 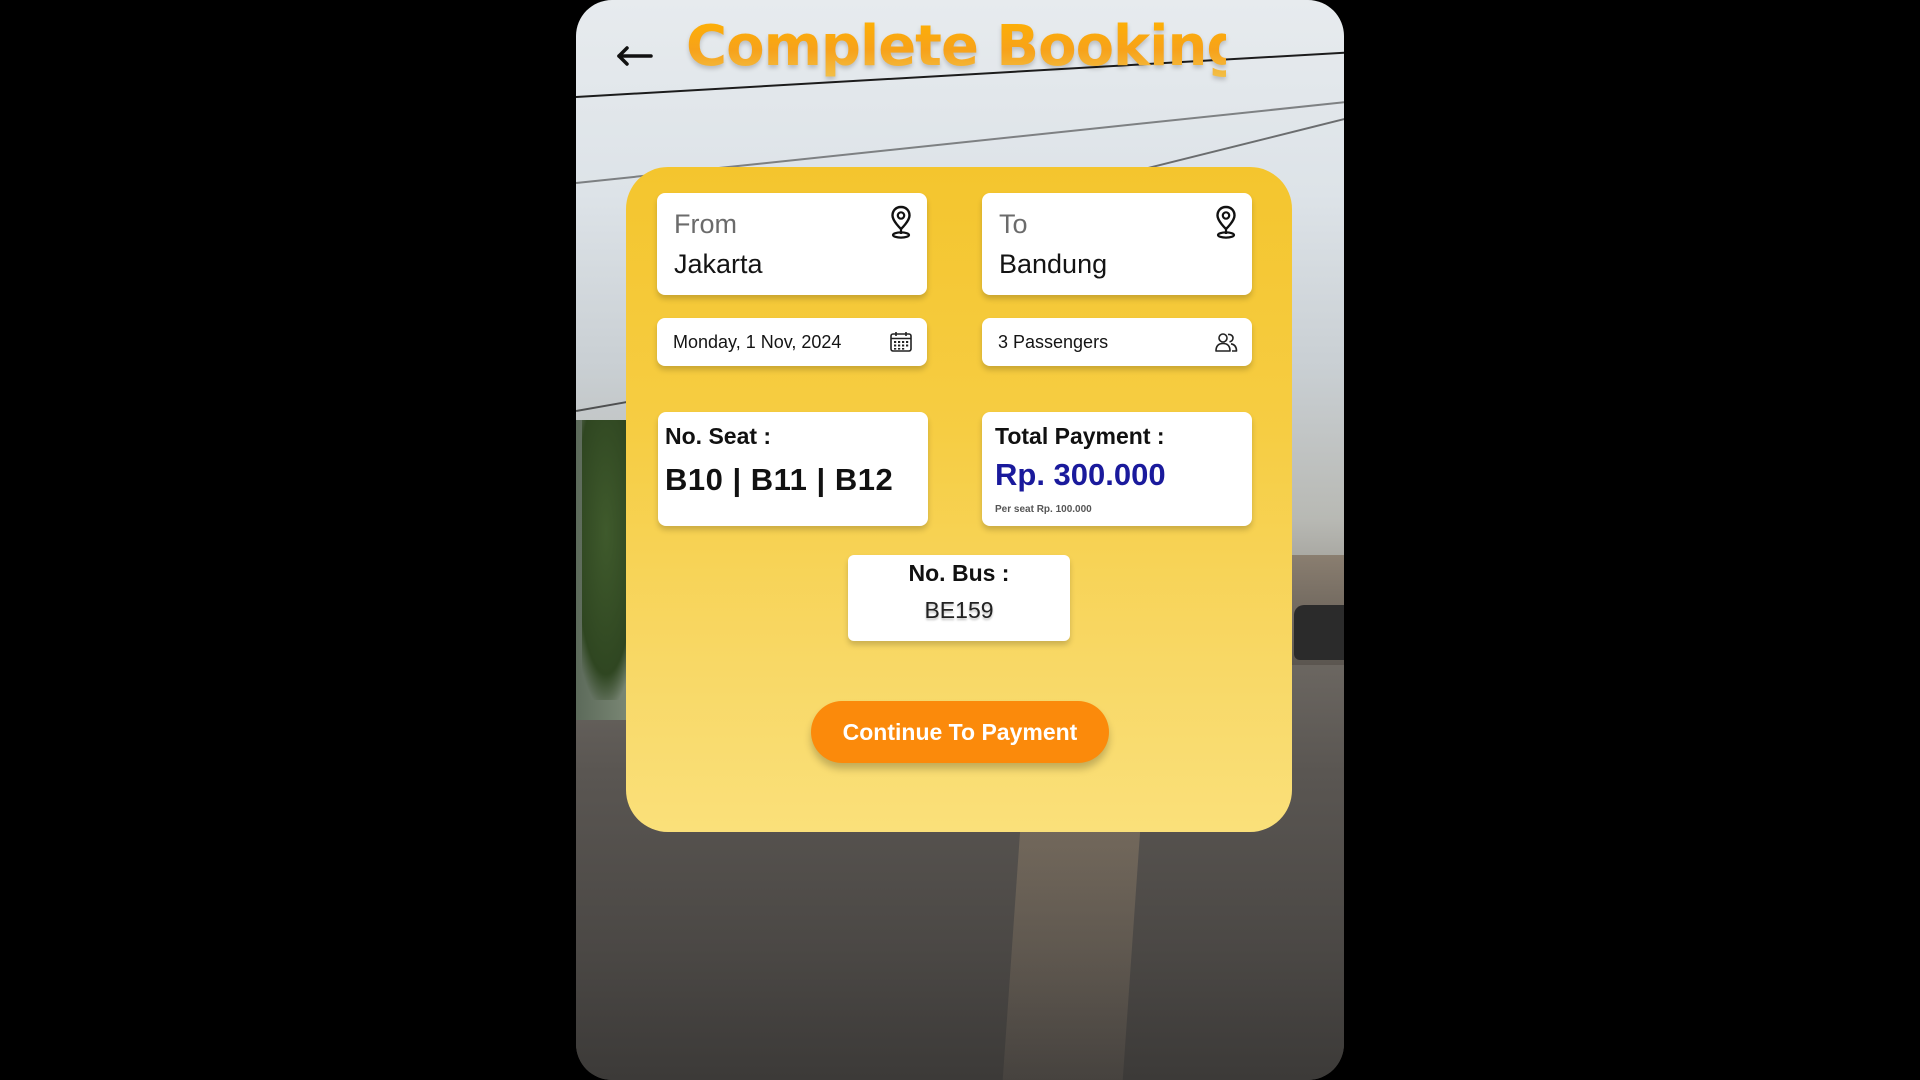 What do you see at coordinates (779, 479) in the screenshot?
I see `seat-value: B10 | B11 | B12` at bounding box center [779, 479].